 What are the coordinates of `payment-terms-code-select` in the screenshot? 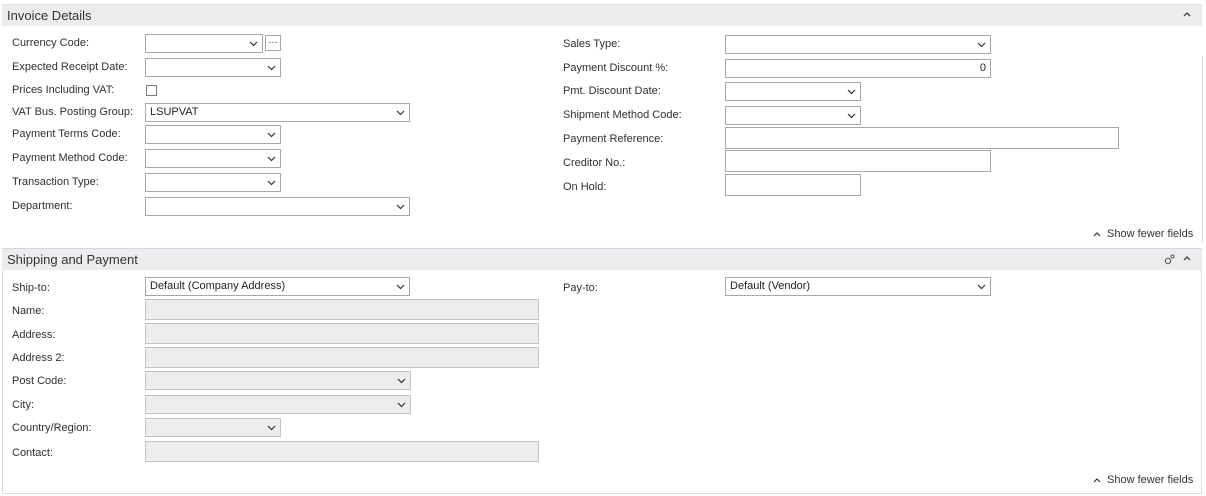 It's located at (213, 134).